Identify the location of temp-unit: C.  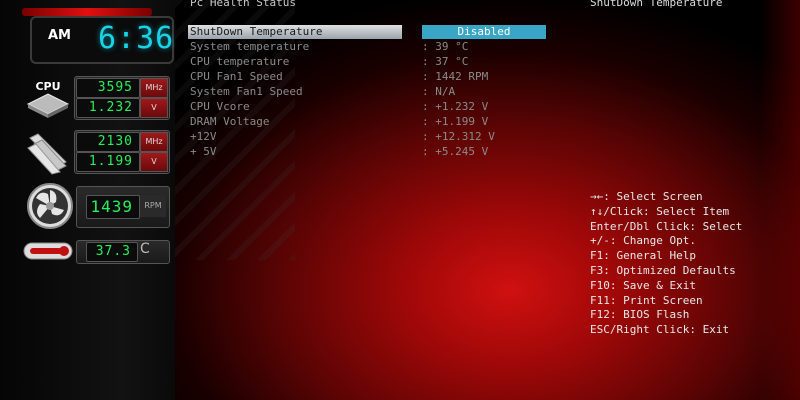
(145, 249).